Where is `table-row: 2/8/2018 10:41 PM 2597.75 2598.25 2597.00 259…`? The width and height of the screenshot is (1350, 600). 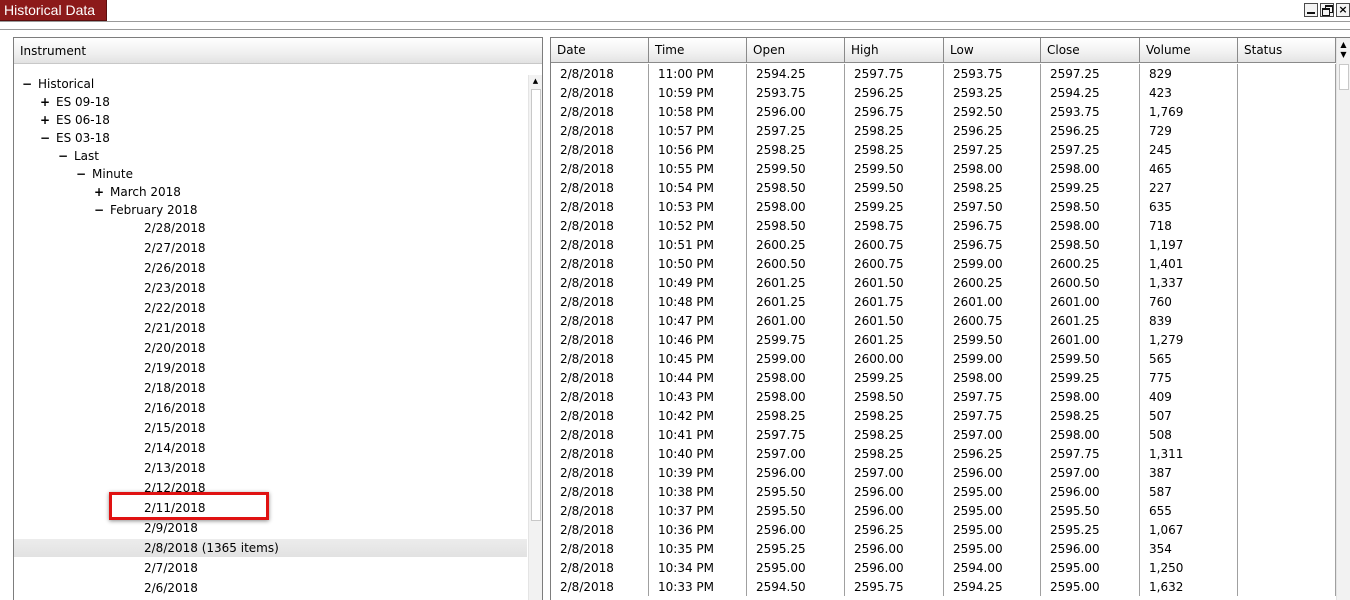
table-row: 2/8/2018 10:41 PM 2597.75 2598.25 2597.00 259… is located at coordinates (943, 434).